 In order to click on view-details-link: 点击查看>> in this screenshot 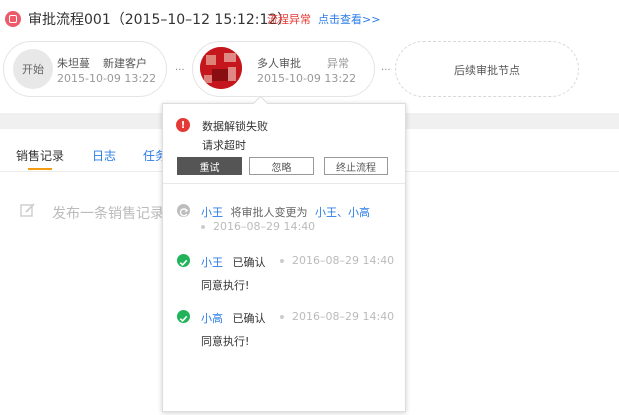, I will do `click(349, 19)`.